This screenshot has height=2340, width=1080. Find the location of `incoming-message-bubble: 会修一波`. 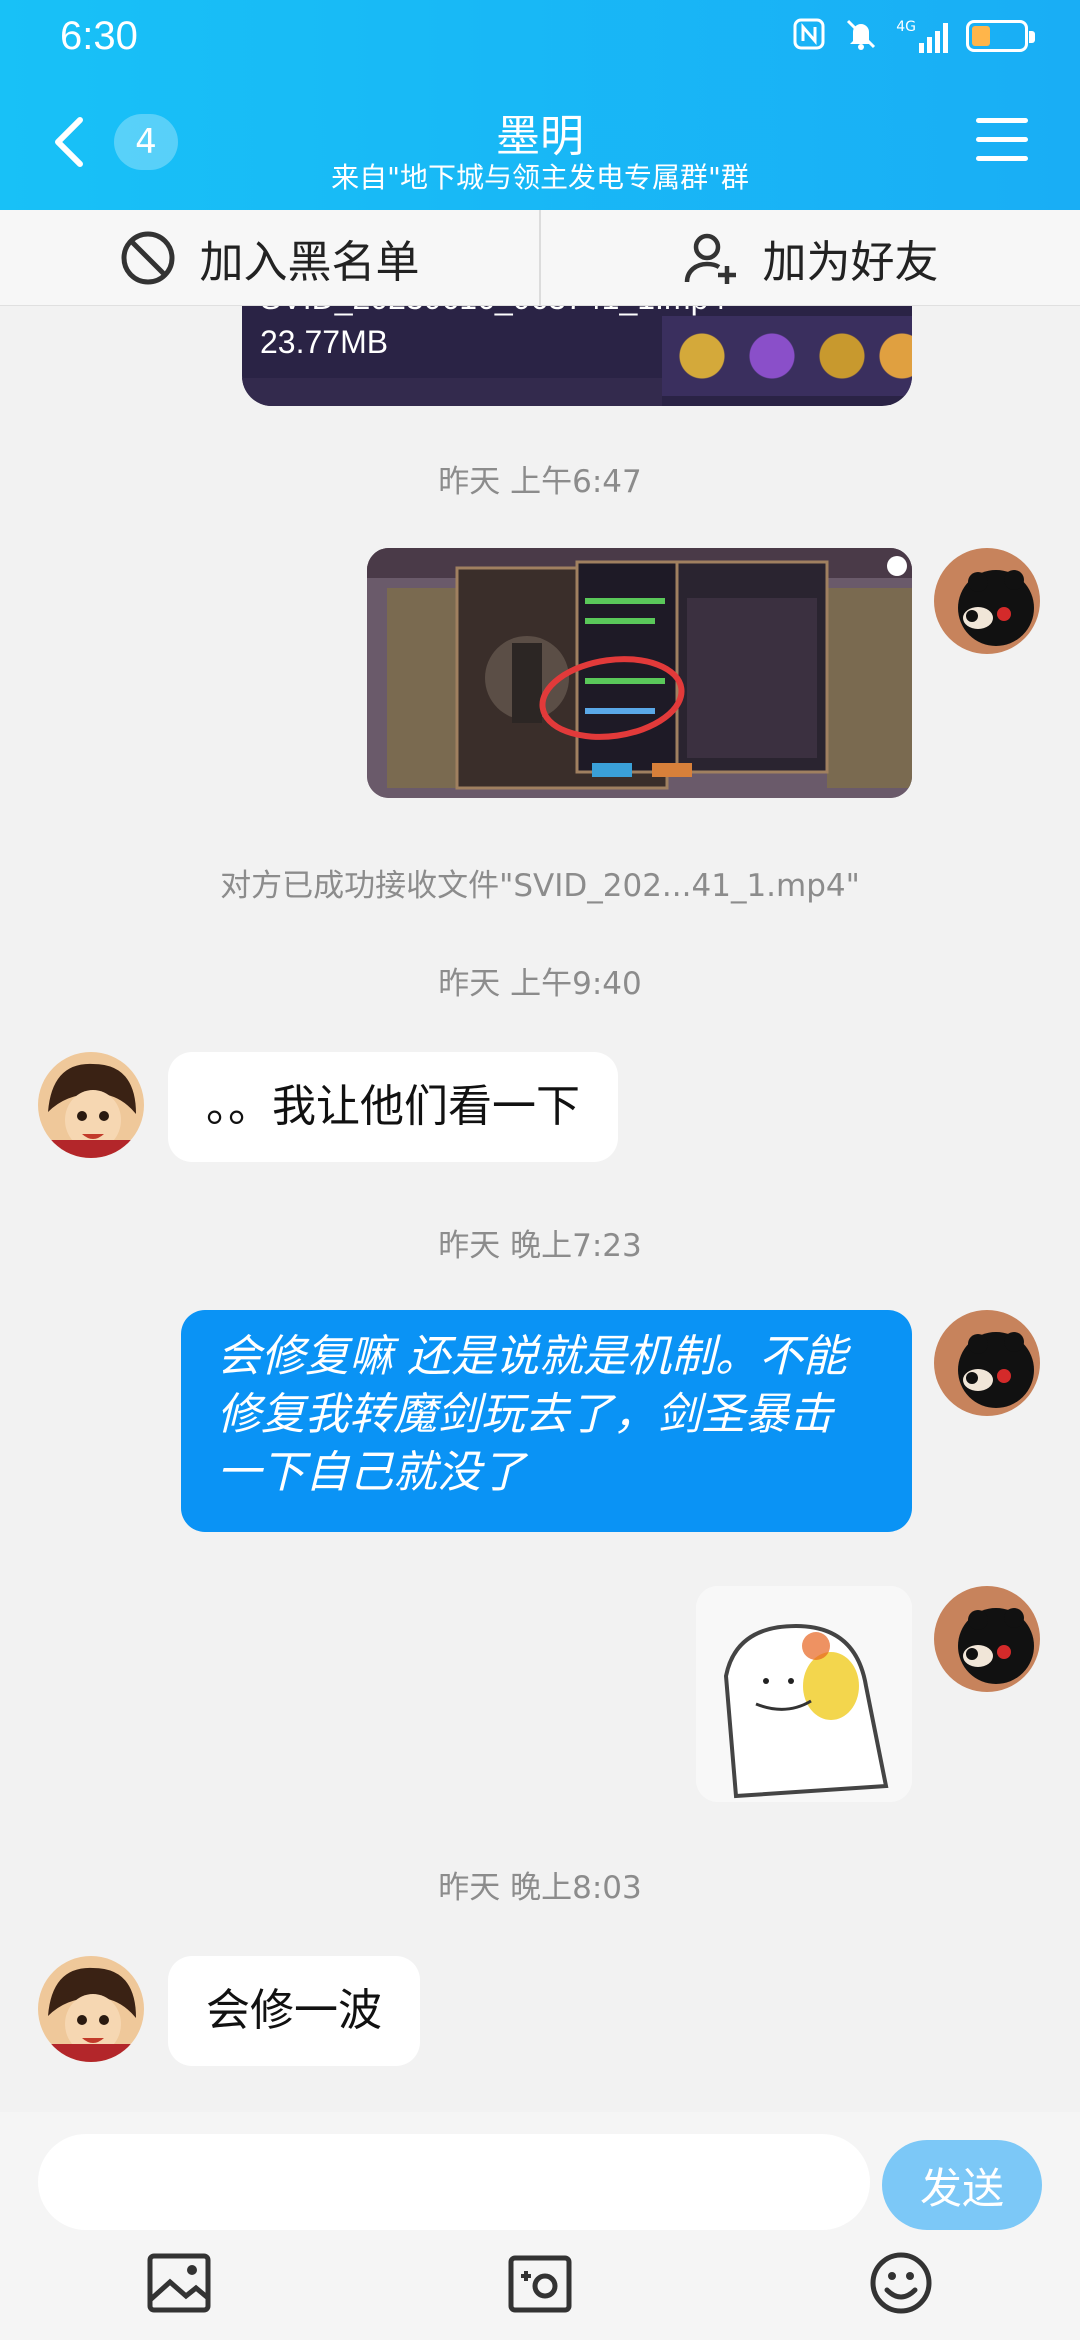

incoming-message-bubble: 会修一波 is located at coordinates (294, 2011).